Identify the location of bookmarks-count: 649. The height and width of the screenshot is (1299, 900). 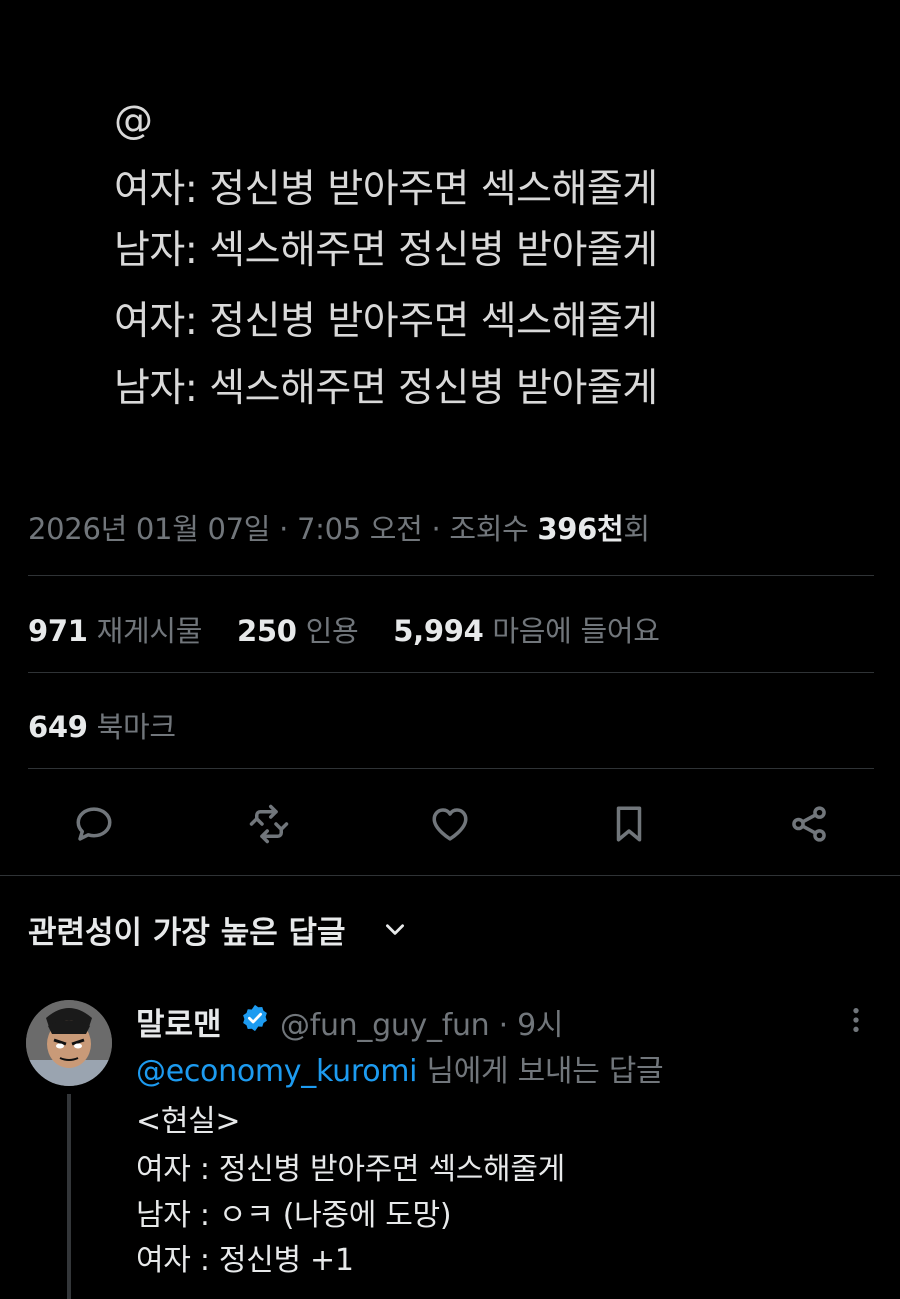
(58, 727).